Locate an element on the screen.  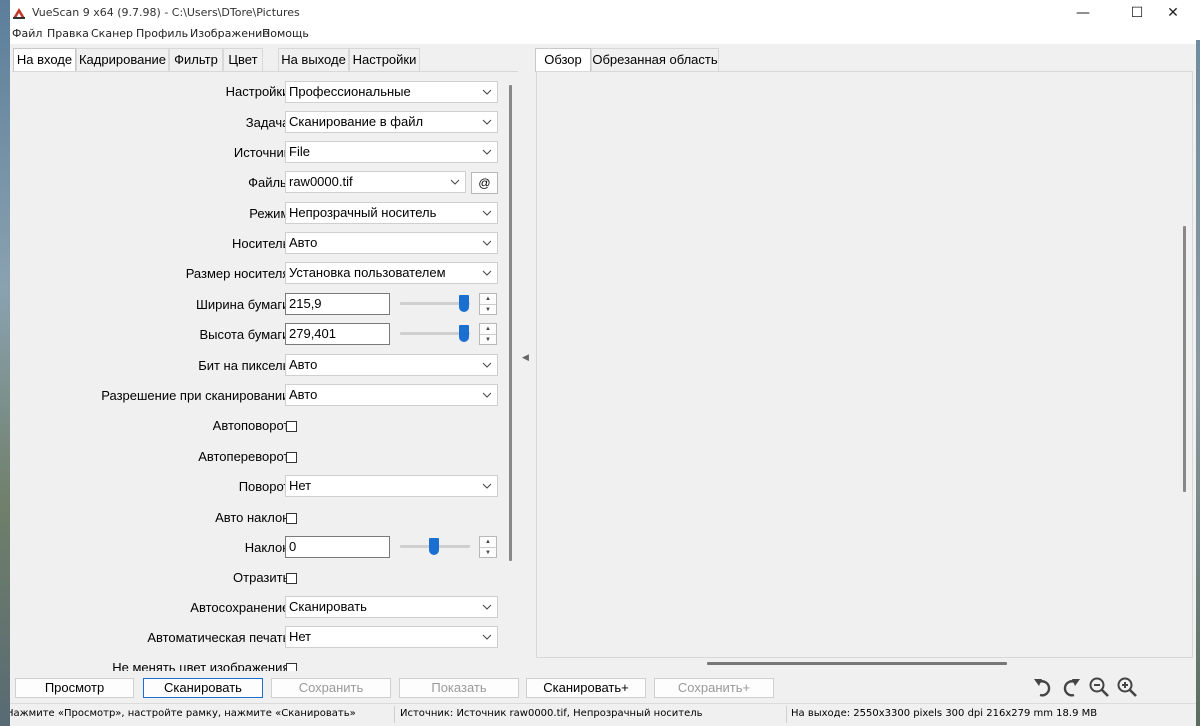
auto-save-value: Сканировать is located at coordinates (328, 606).